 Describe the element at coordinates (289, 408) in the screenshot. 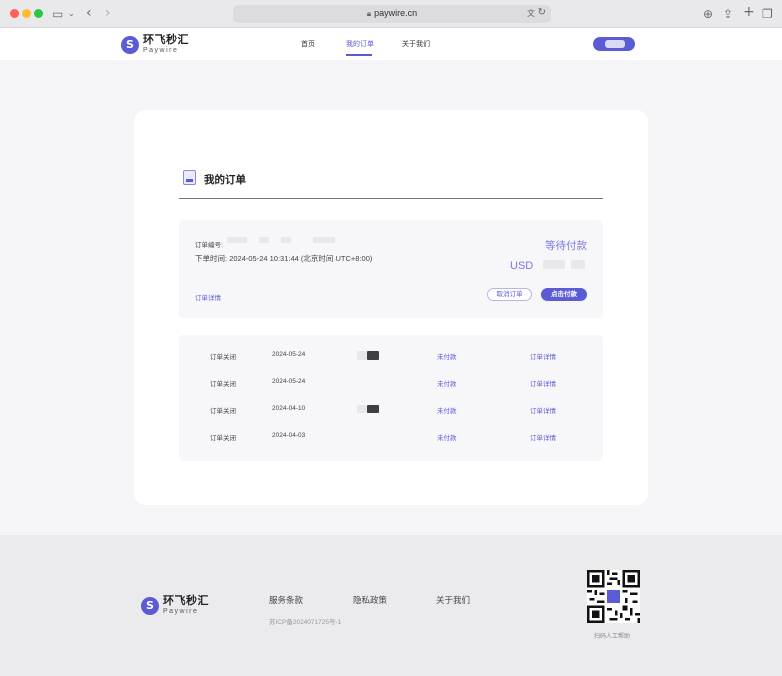

I see `row-date: 2024-04-10` at that location.